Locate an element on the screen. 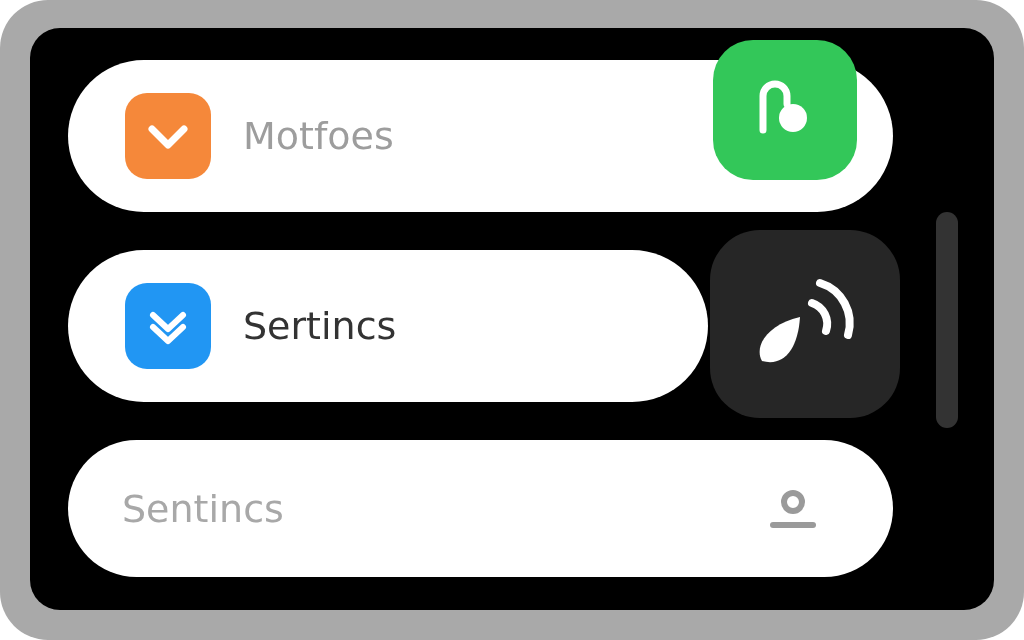  list-item: Sertincs is located at coordinates (388, 326).